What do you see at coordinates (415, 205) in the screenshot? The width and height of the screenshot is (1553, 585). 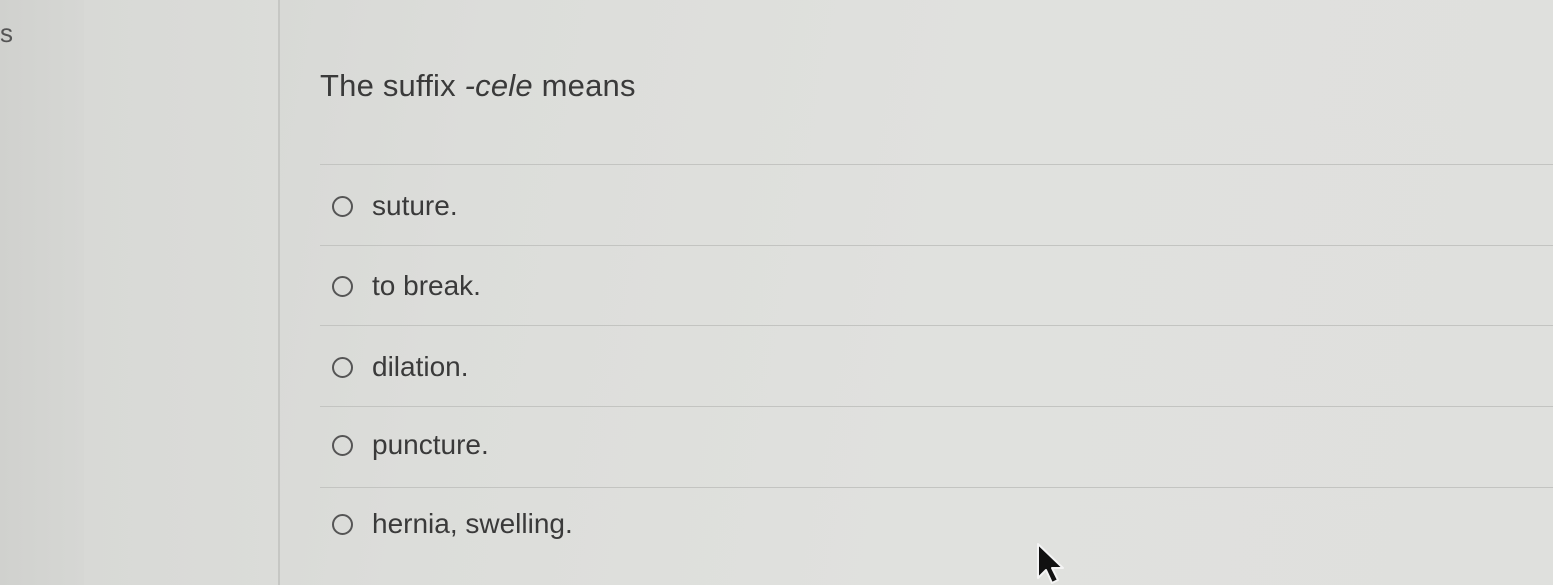 I see `answer-option-label: suture.` at bounding box center [415, 205].